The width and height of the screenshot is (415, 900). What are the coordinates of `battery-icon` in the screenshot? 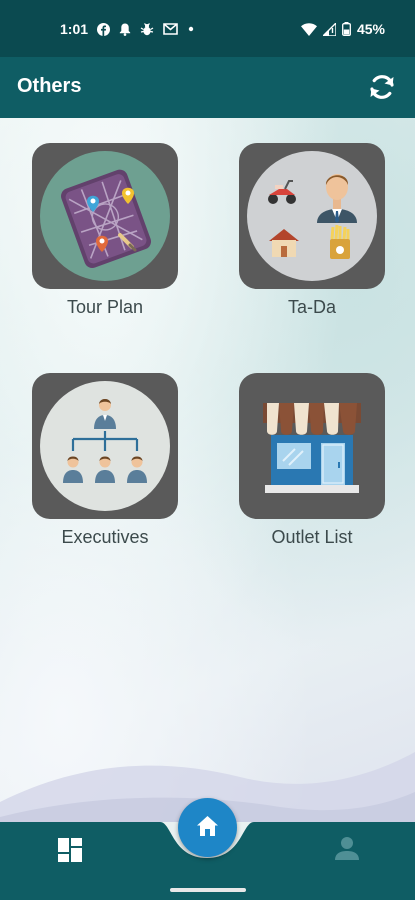 It's located at (346, 29).